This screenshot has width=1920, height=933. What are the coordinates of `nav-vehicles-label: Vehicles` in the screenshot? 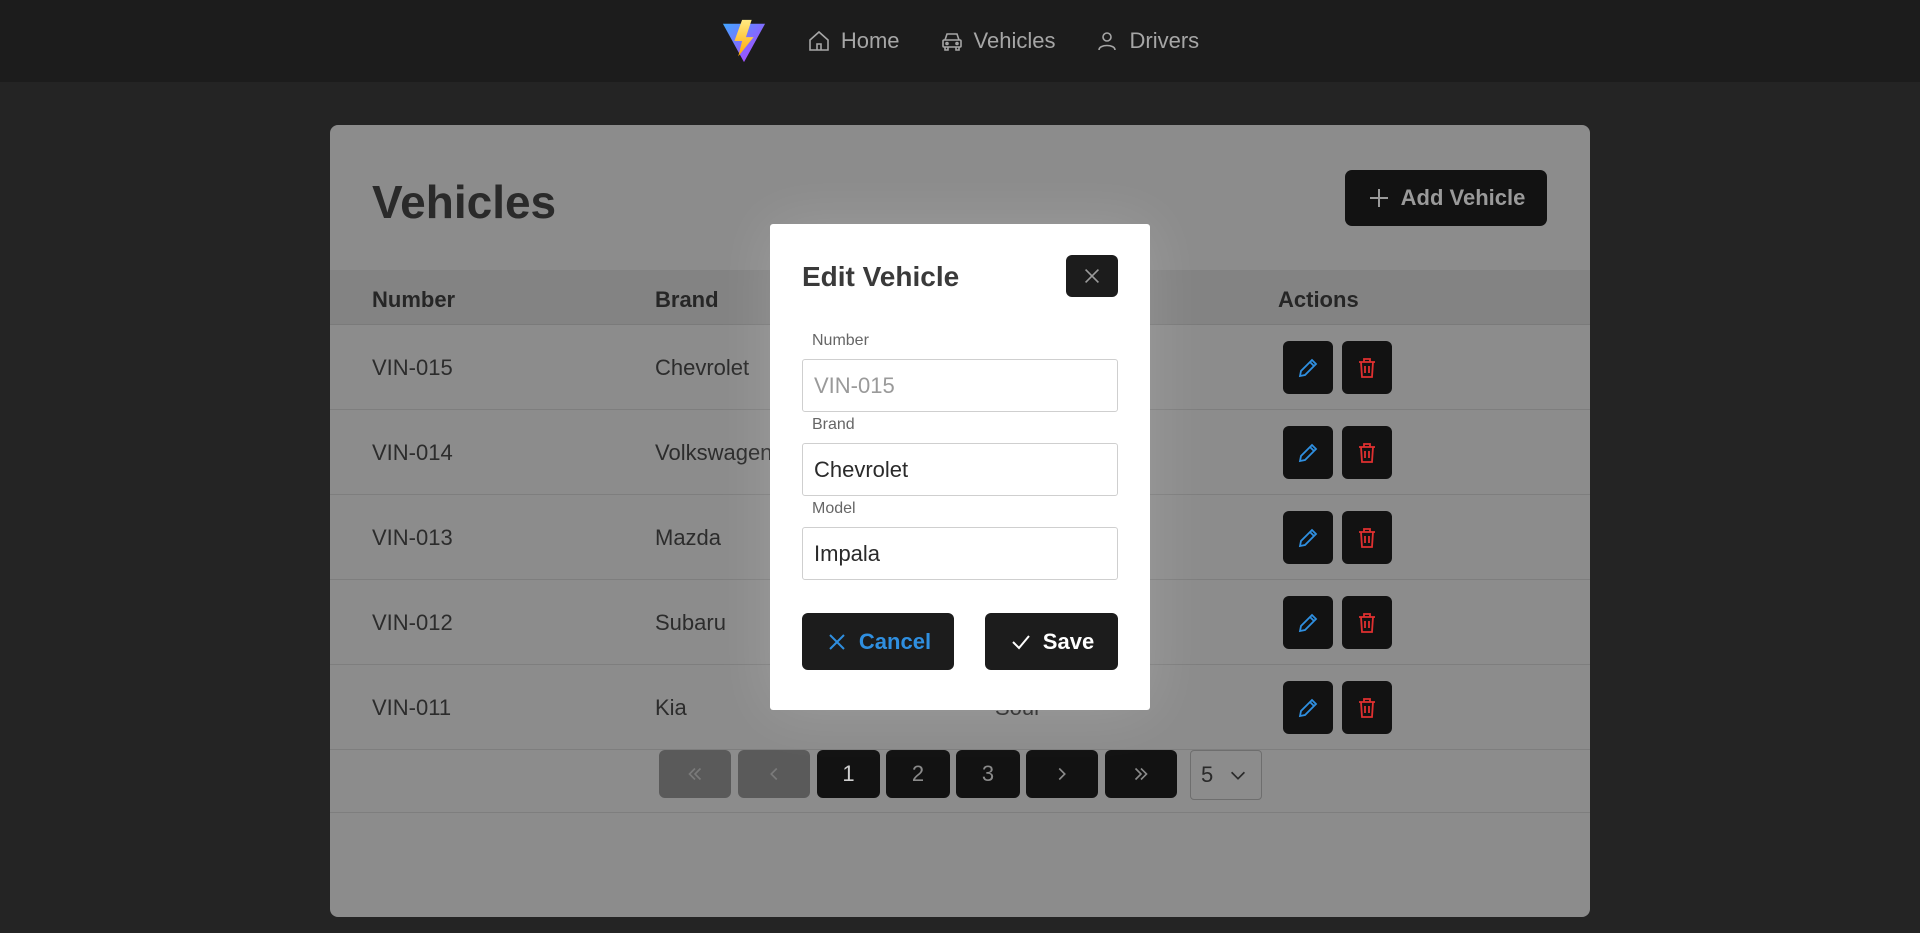 It's located at (1014, 40).